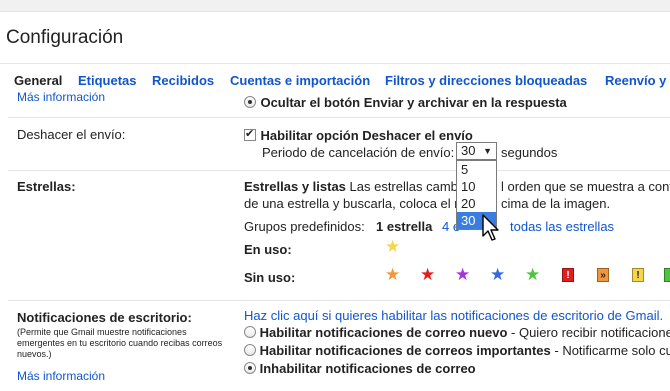 This screenshot has width=670, height=391. Describe the element at coordinates (610, 350) in the screenshot. I see `notify-important-rest: - Notificarme solo cu` at that location.